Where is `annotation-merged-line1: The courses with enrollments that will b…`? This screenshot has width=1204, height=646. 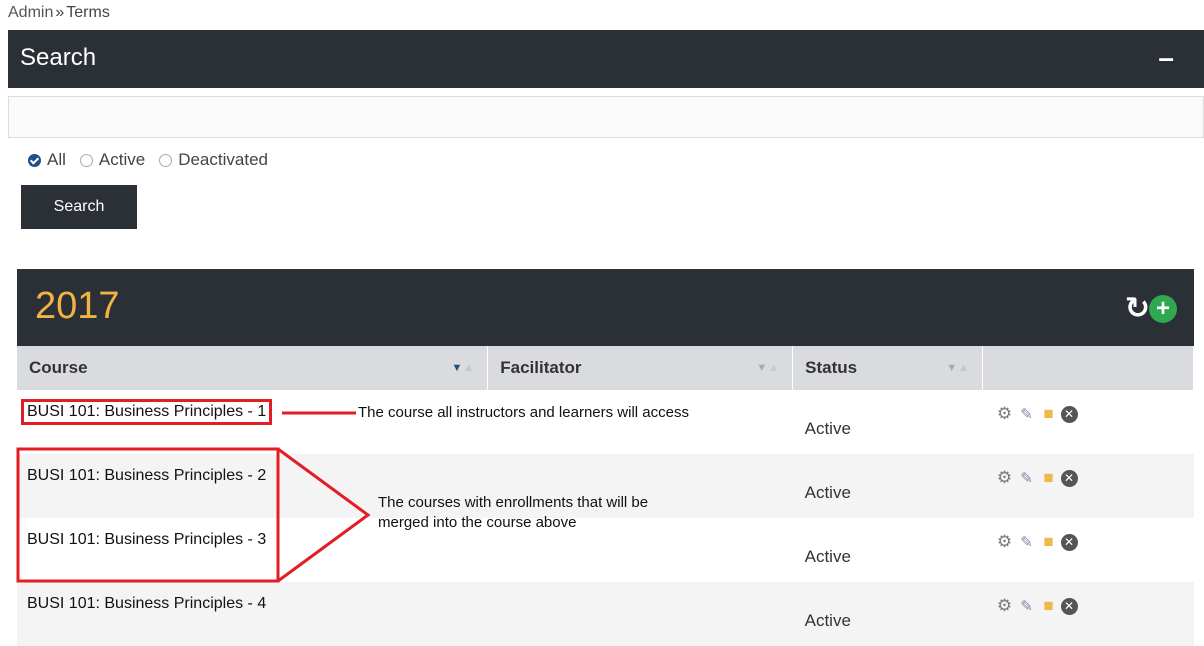 annotation-merged-line1: The courses with enrollments that will b… is located at coordinates (513, 502).